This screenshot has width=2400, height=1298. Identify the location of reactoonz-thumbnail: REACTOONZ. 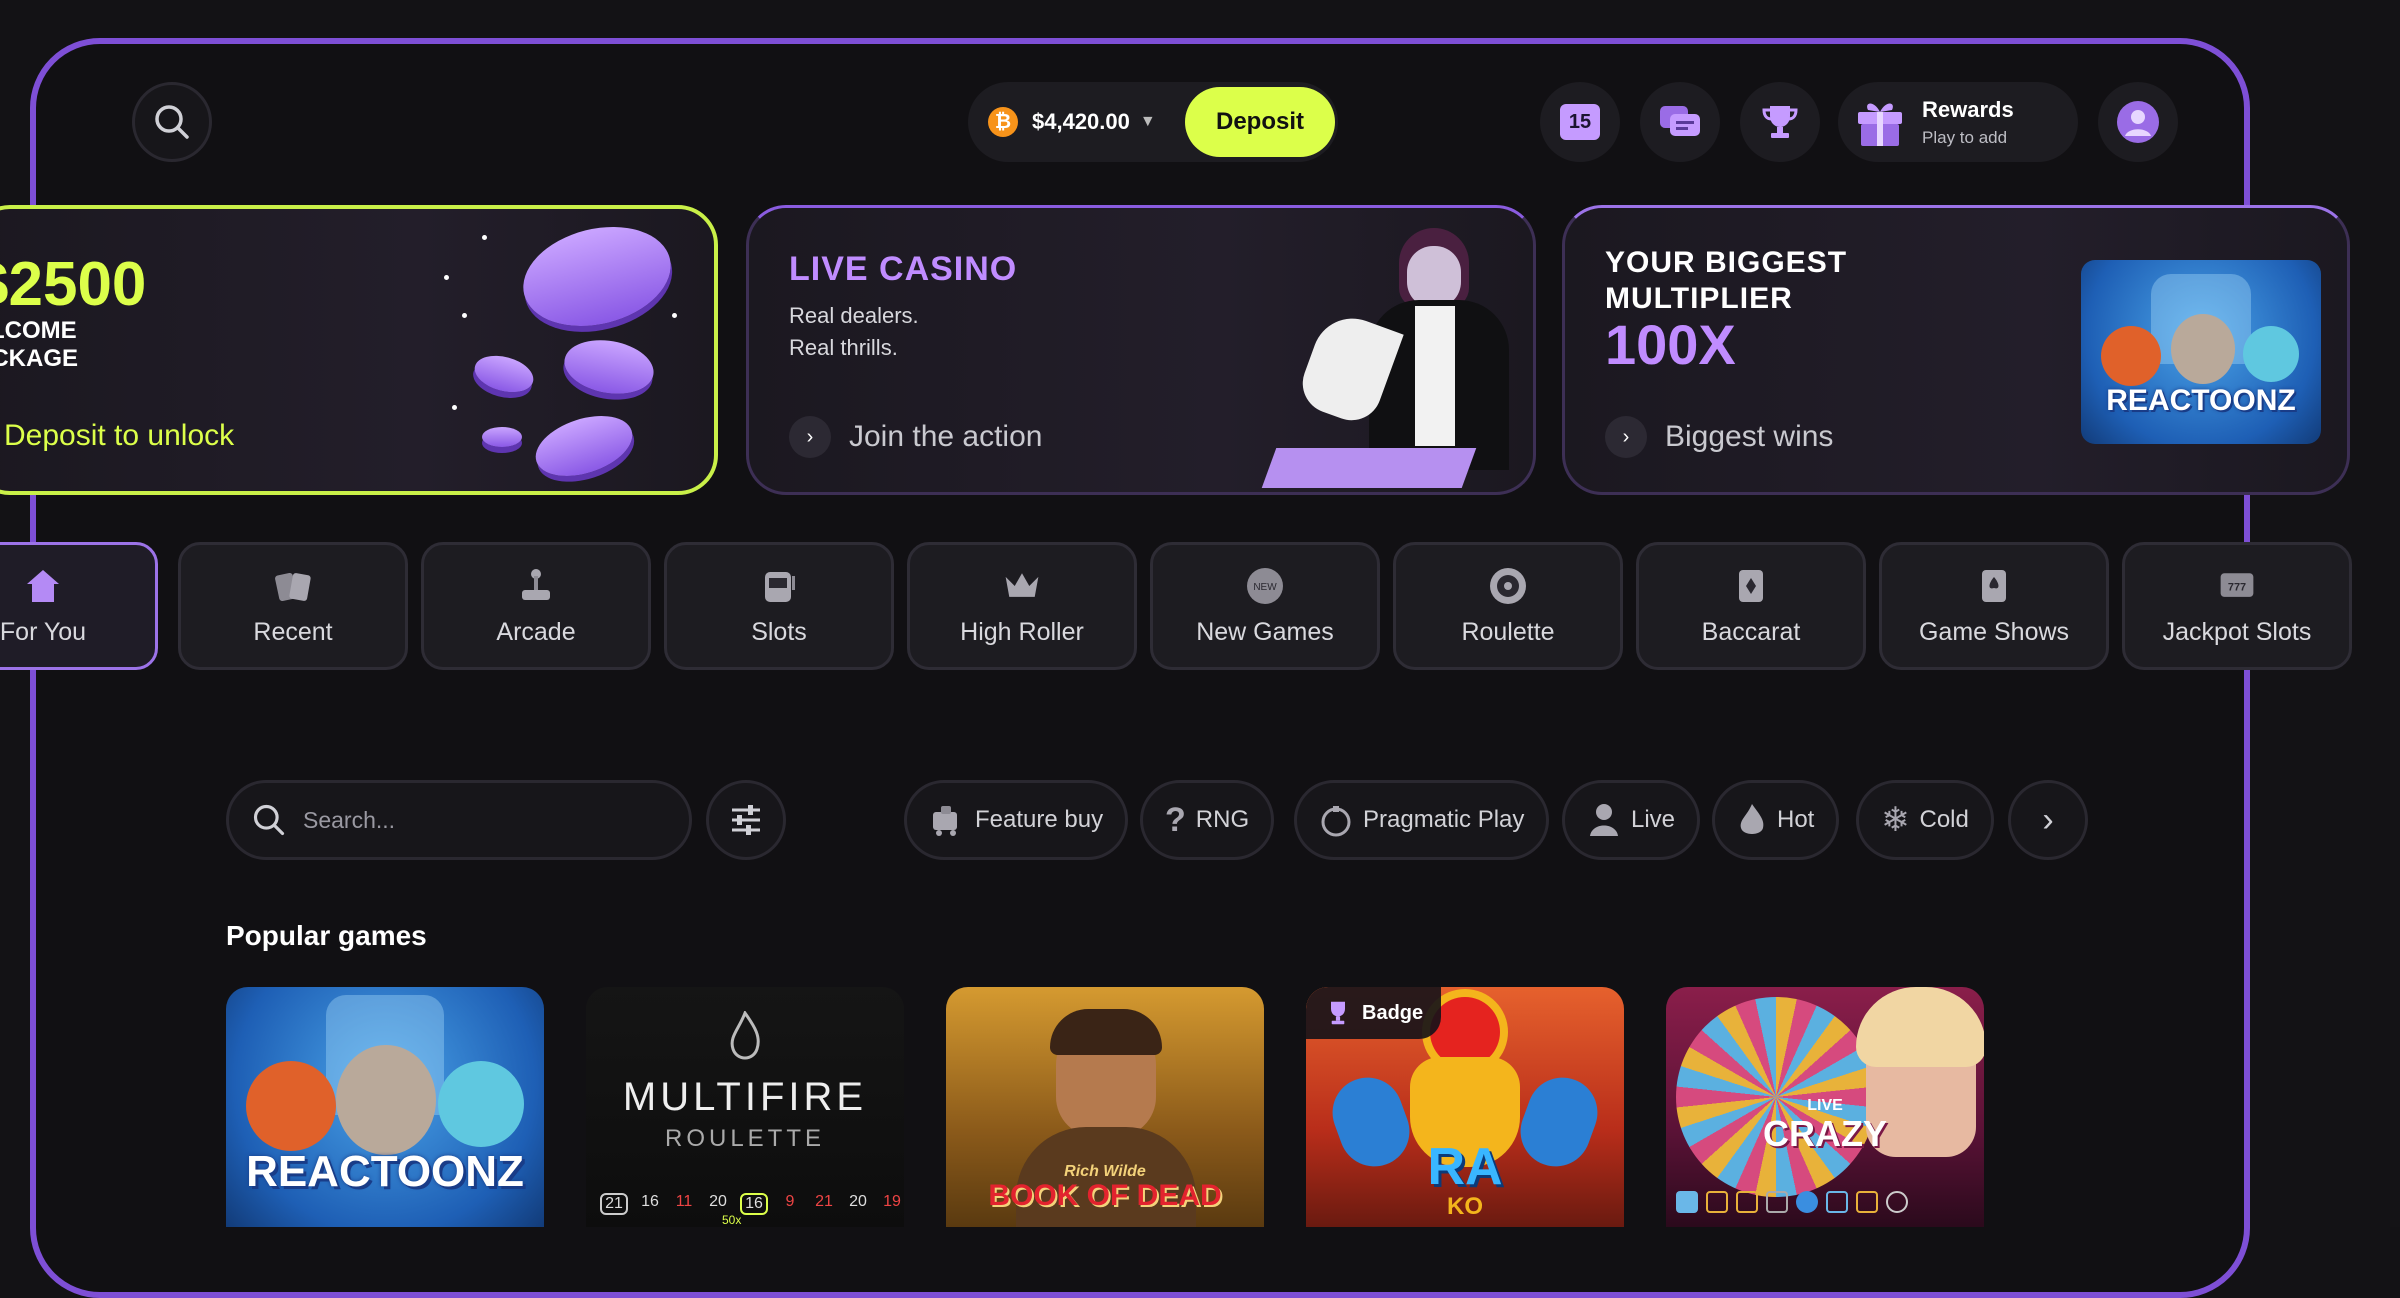
(2201, 352).